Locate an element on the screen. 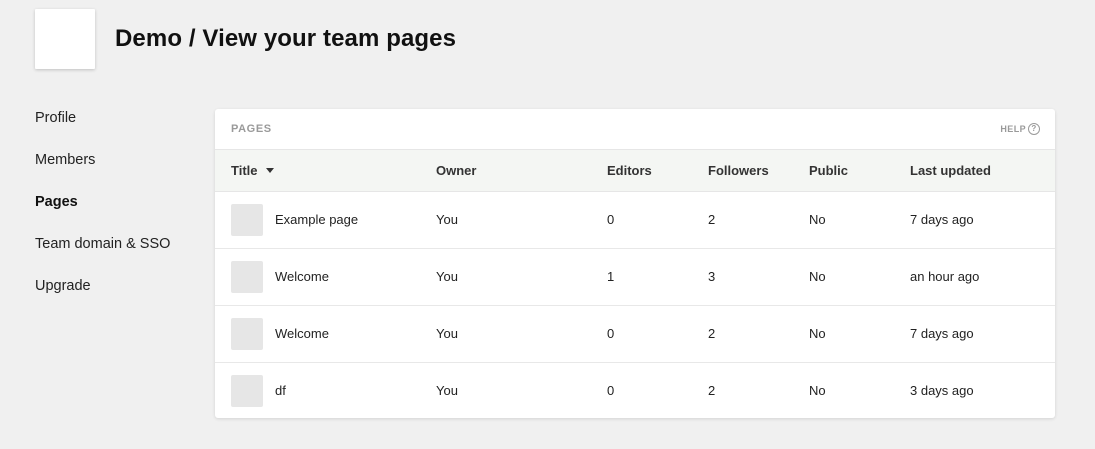 This screenshot has height=449, width=1095. column-header-editors: Editors is located at coordinates (657, 171).